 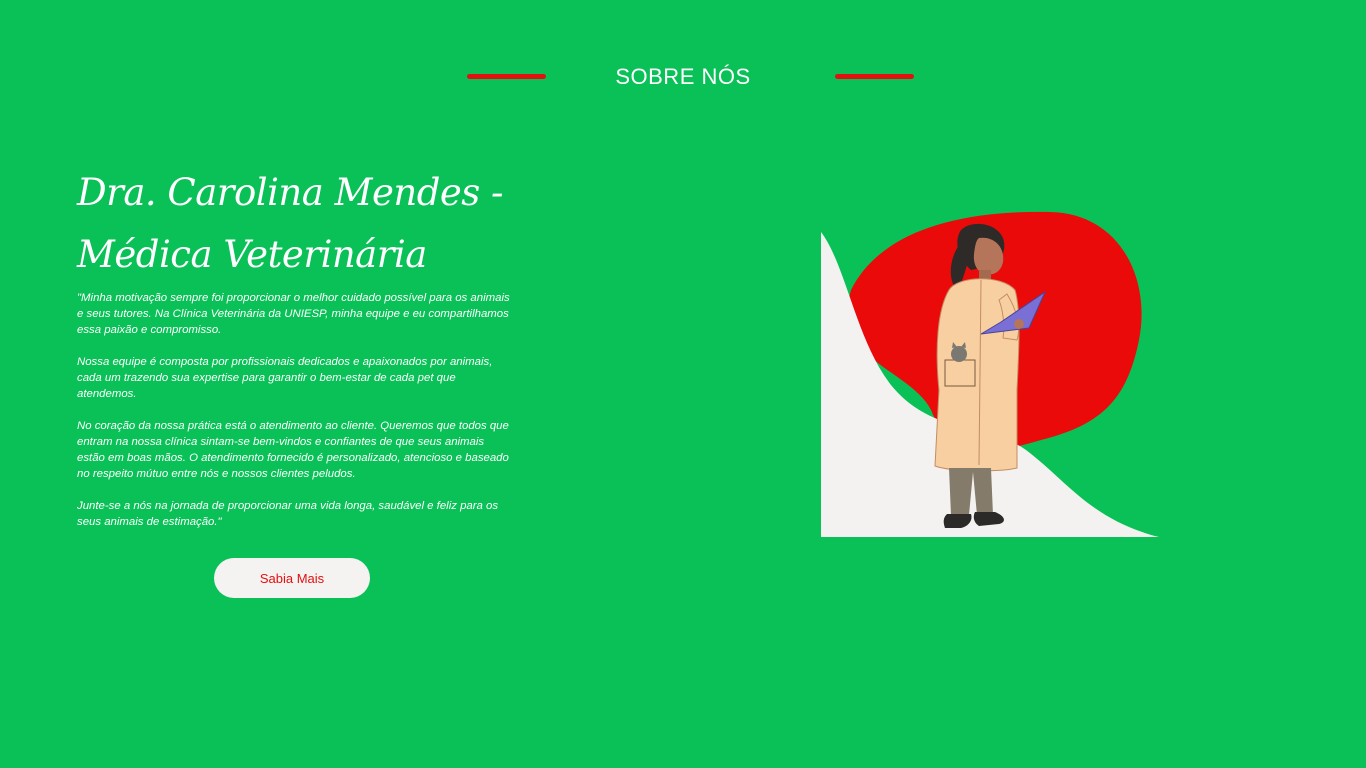 What do you see at coordinates (990, 374) in the screenshot?
I see `veterinarian-illustration` at bounding box center [990, 374].